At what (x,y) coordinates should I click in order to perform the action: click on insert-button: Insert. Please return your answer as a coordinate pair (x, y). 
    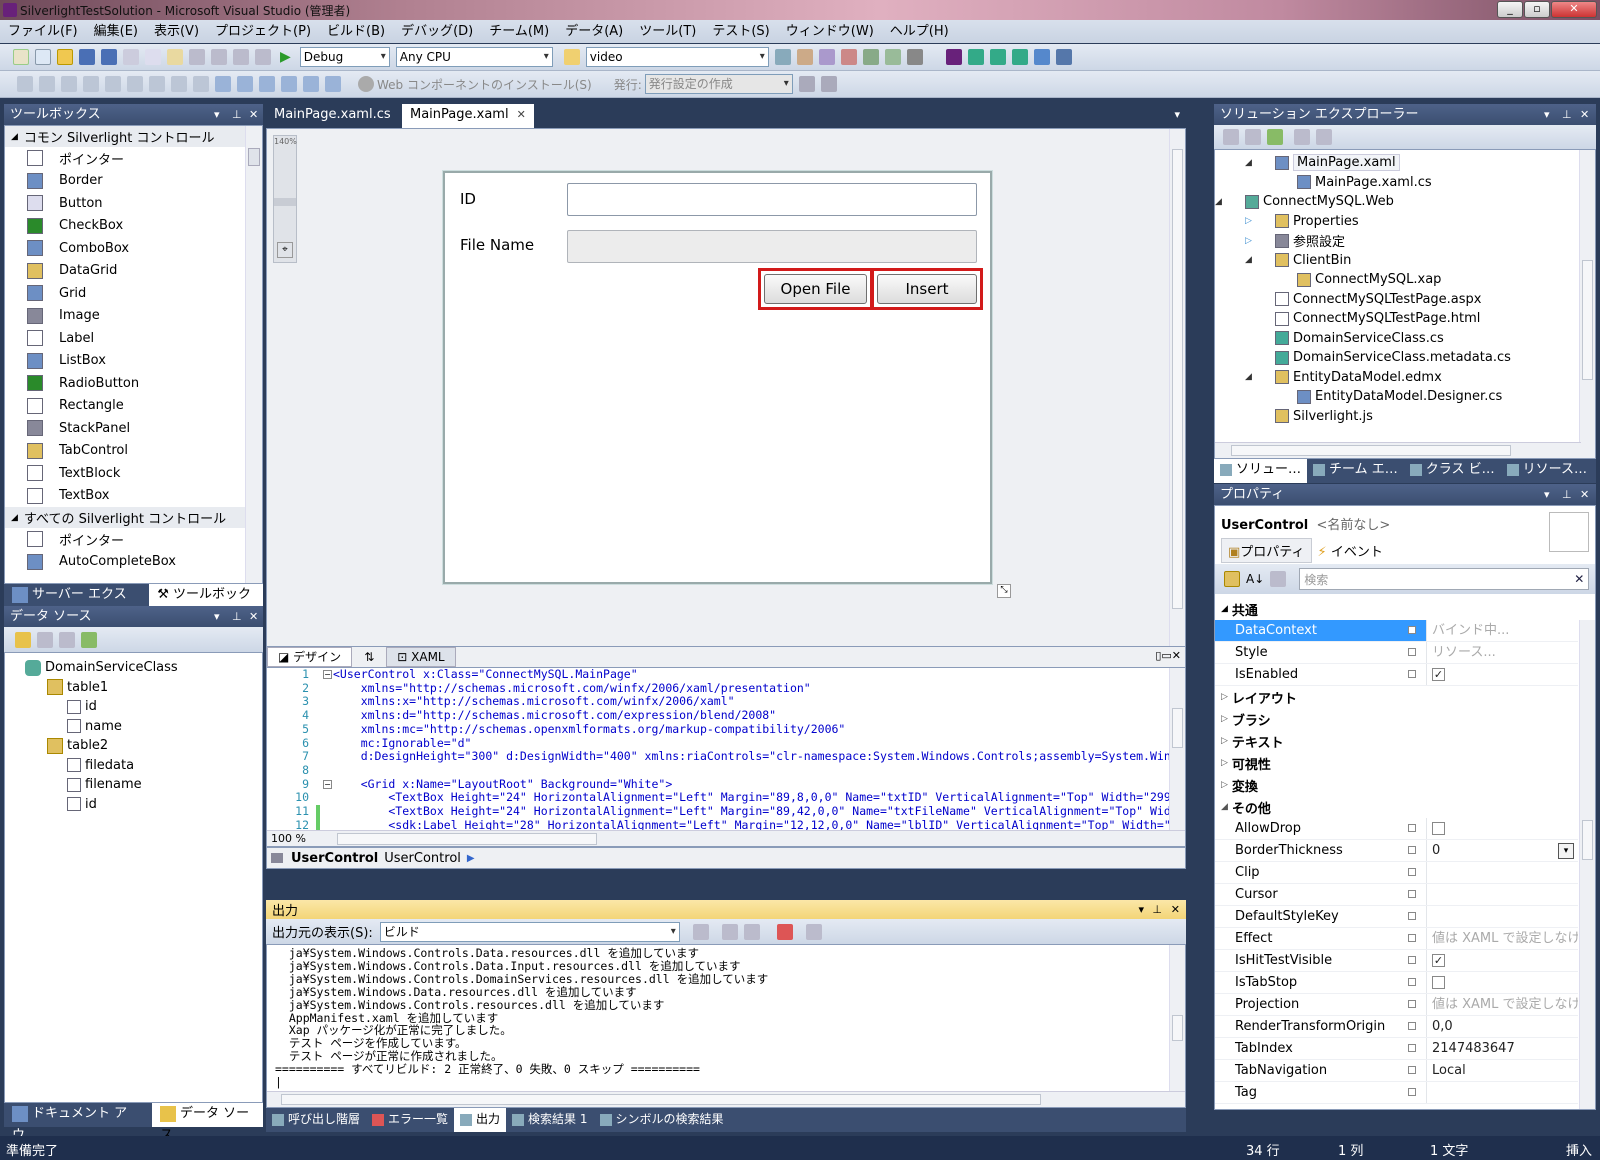
    Looking at the image, I should click on (927, 289).